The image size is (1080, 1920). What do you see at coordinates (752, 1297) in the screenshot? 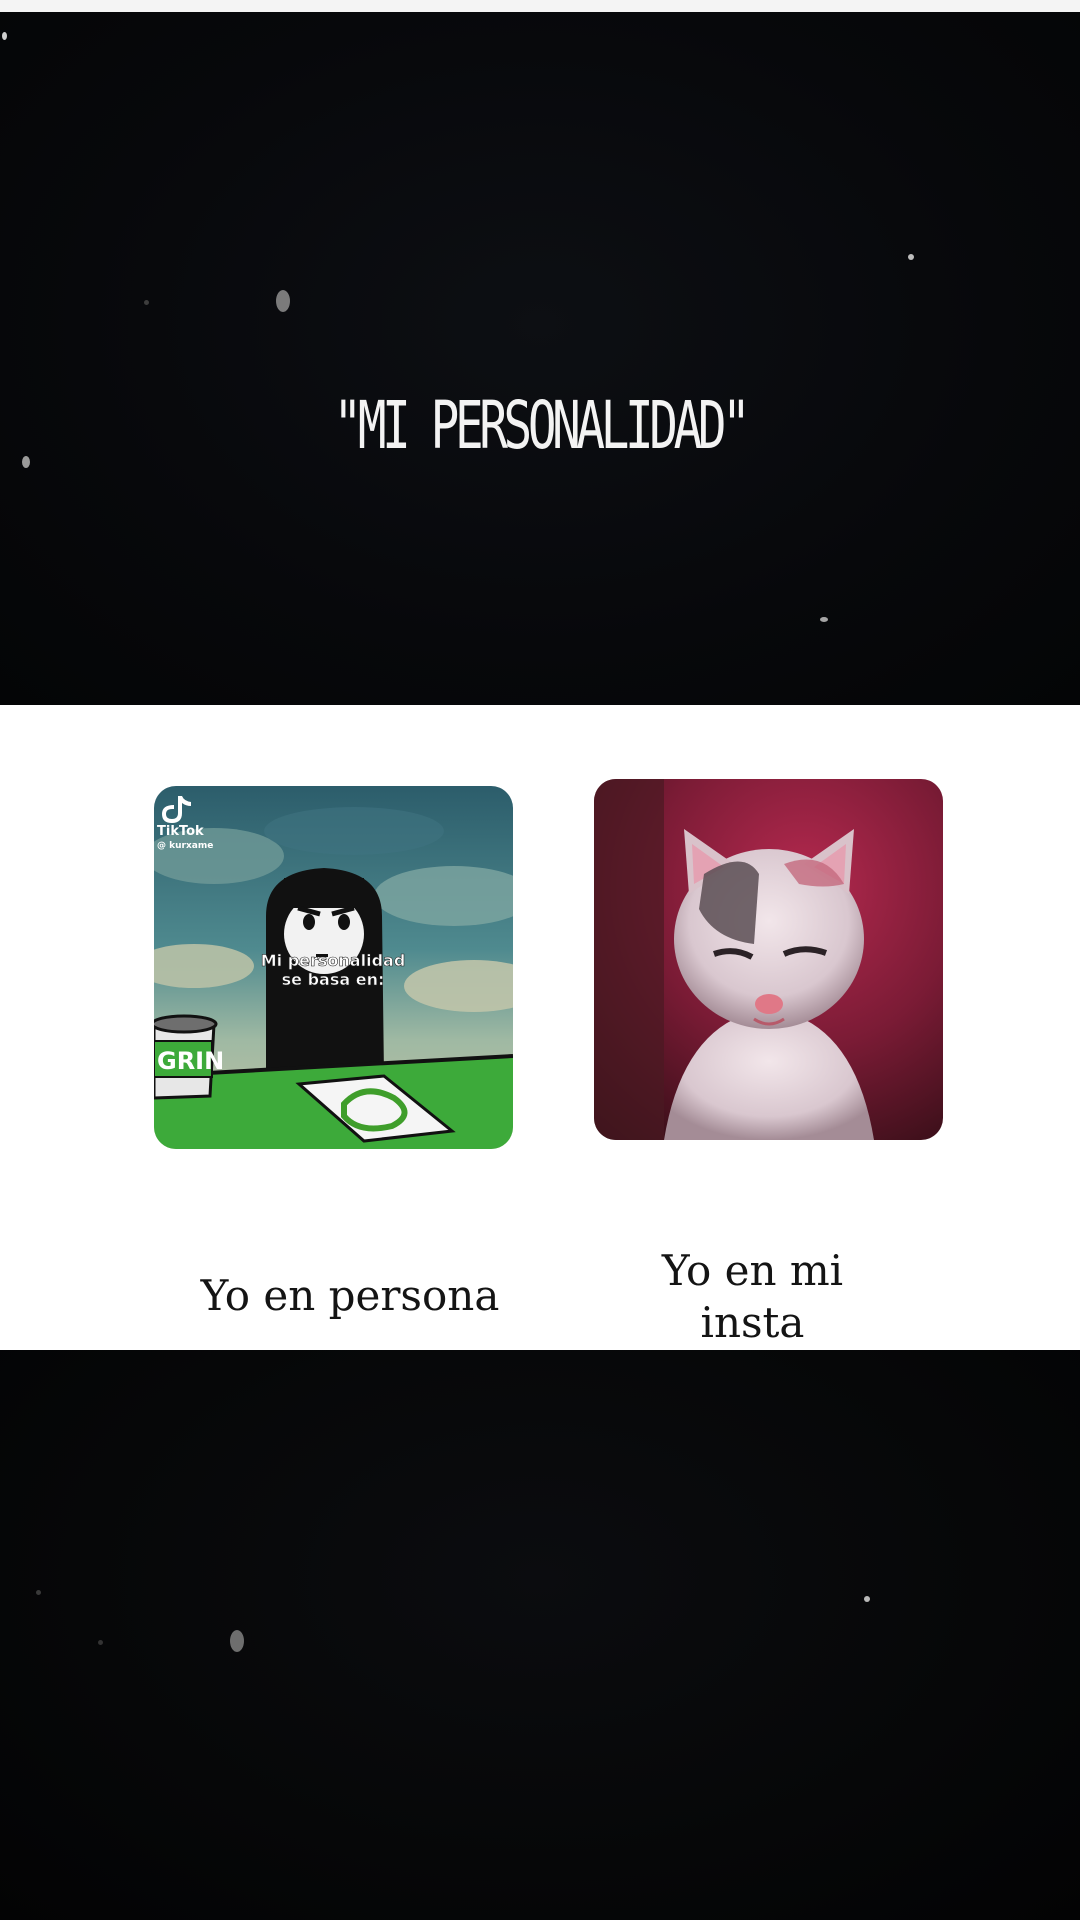
I see `caption-on-insta: Yo en mi insta` at bounding box center [752, 1297].